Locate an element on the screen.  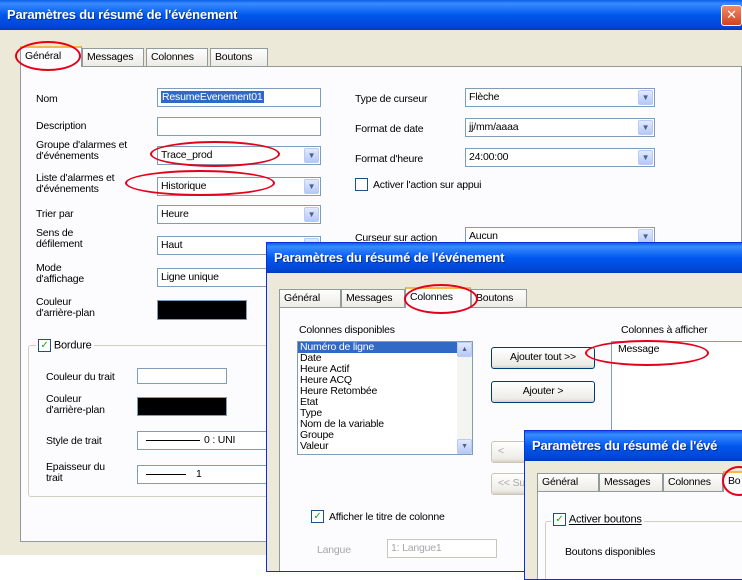
mode-label: Mode d'affichage is located at coordinates (60, 273).